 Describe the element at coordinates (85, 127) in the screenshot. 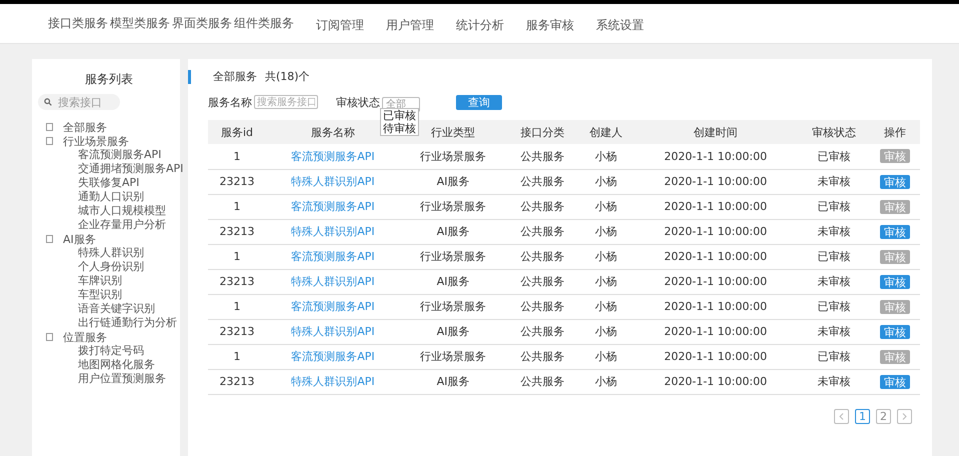

I see `tree-item: 全部服务` at that location.